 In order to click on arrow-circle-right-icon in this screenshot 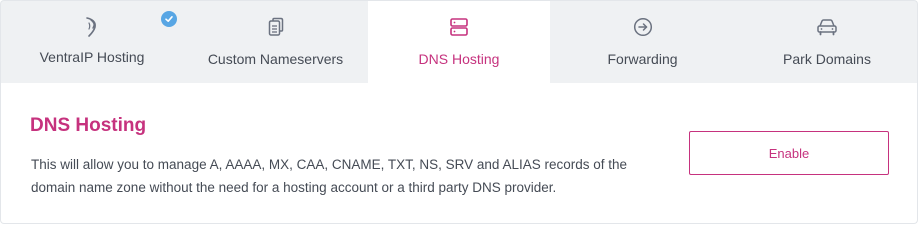, I will do `click(643, 27)`.